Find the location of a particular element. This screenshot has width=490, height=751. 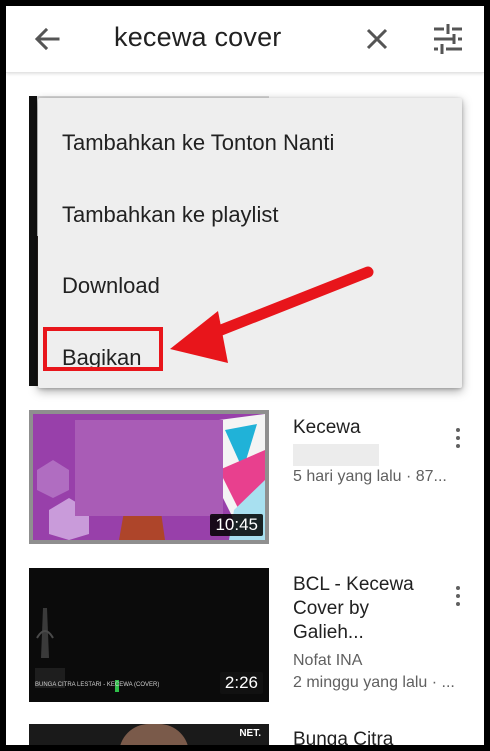

video-channel: Nofat INA is located at coordinates (328, 660).